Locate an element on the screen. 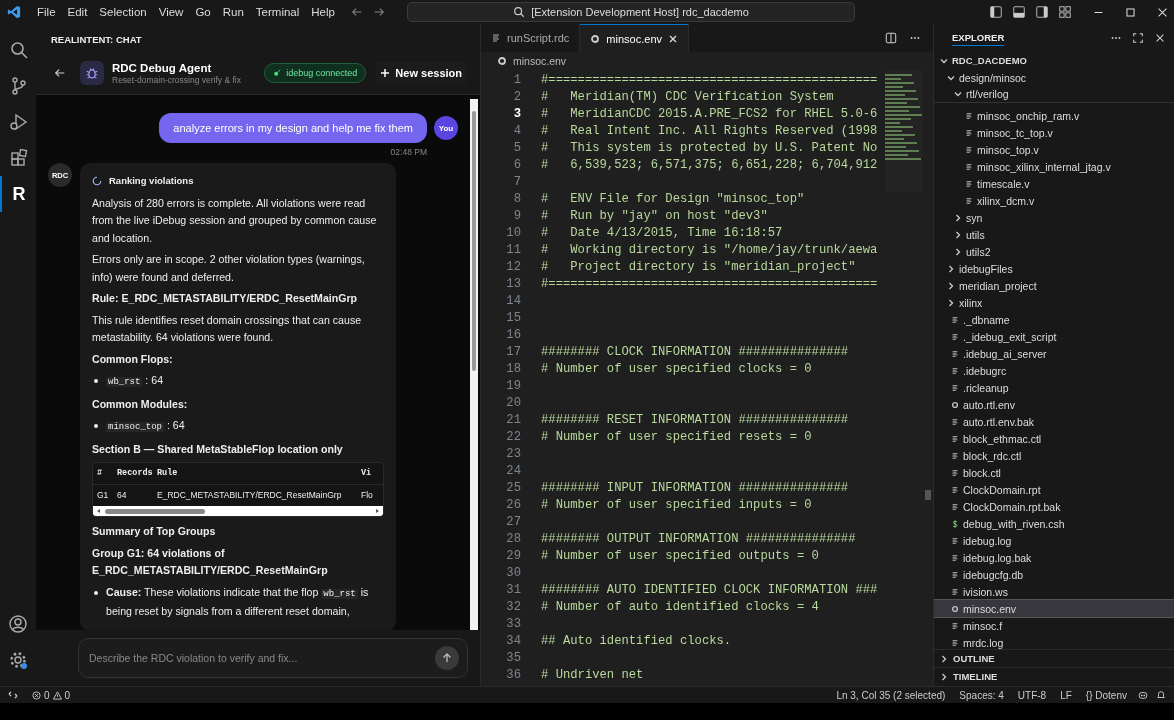 This screenshot has height=720, width=1174. tree-item: idebugFiles is located at coordinates (1054, 268).